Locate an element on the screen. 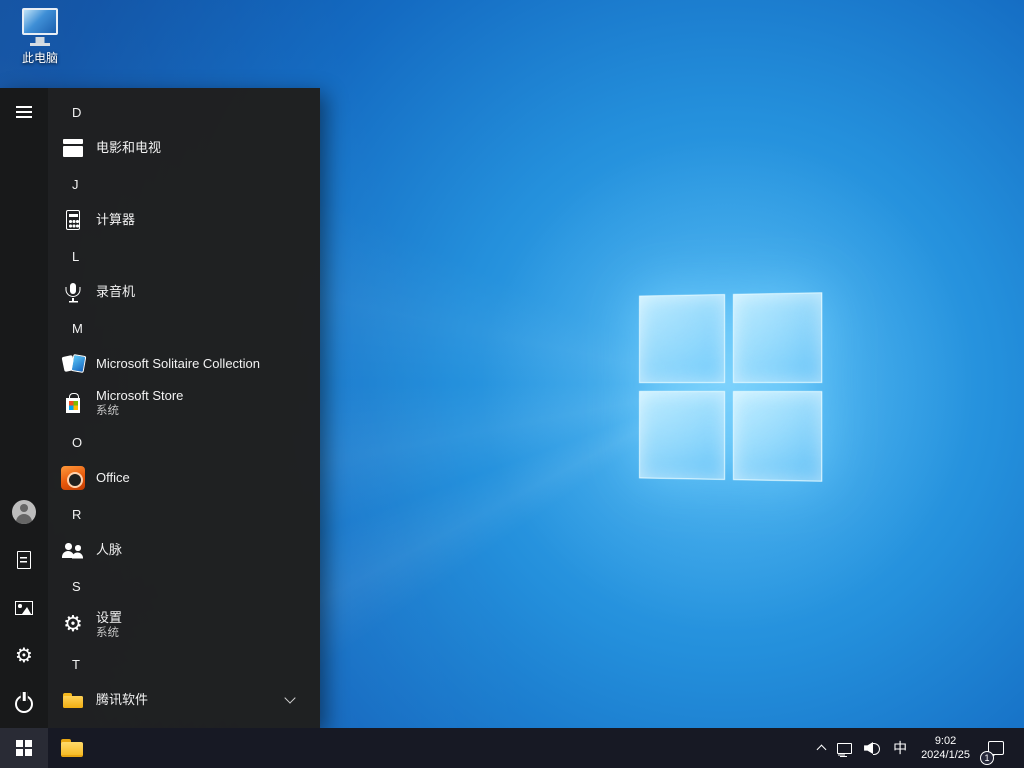 This screenshot has width=1024, height=768. settings-button is located at coordinates (24, 656).